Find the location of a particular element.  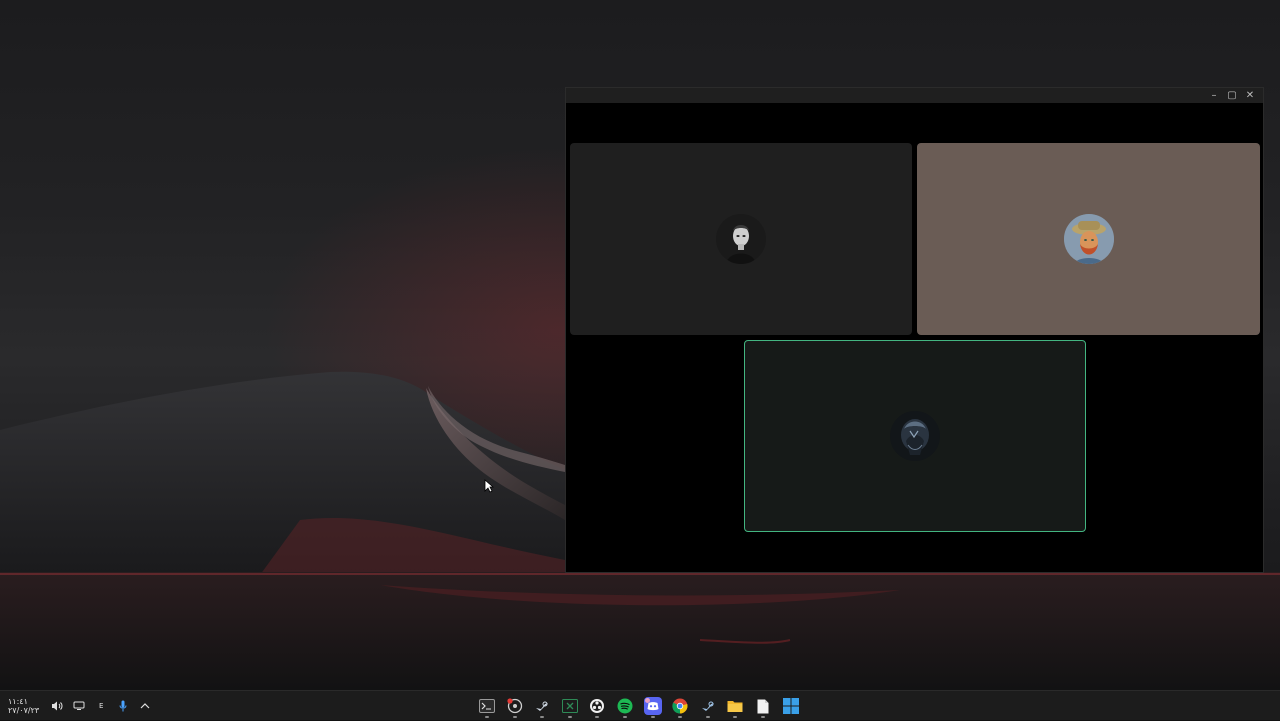

volume-icon is located at coordinates (57, 706).